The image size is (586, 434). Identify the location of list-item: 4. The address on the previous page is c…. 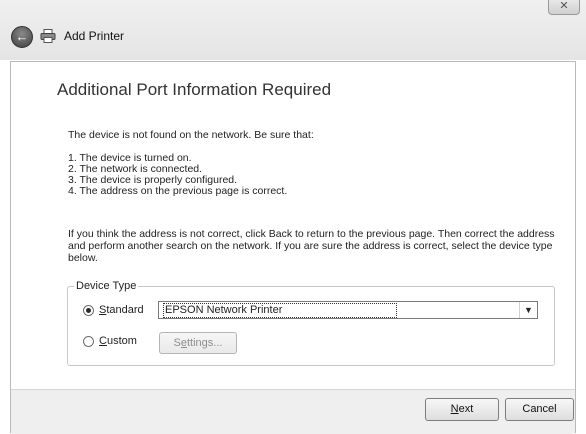
(178, 191).